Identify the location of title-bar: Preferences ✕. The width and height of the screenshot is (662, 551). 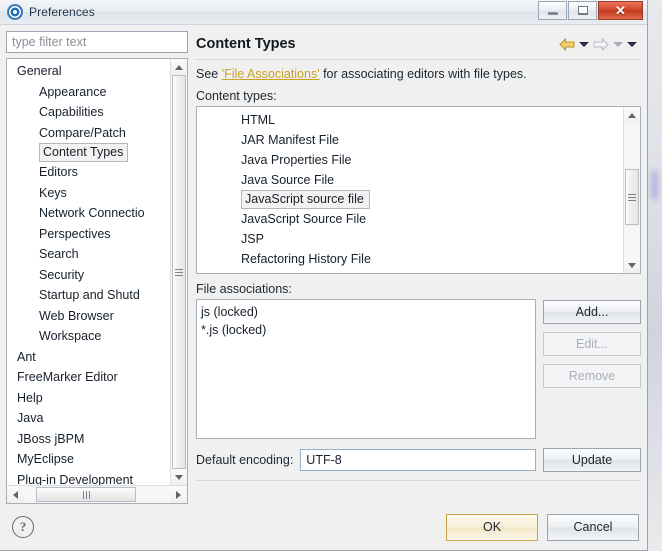
(323, 12).